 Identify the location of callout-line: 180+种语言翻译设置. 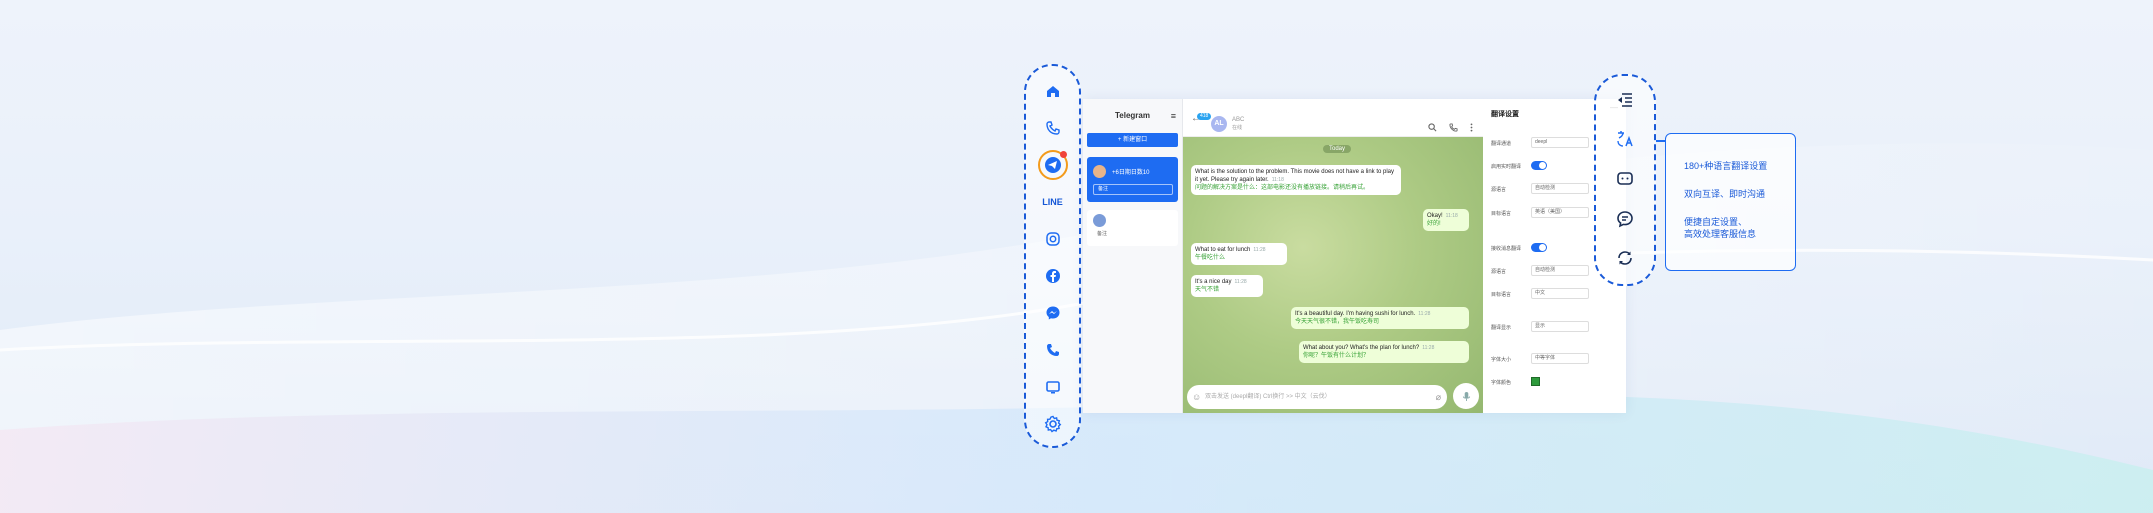
(1726, 166).